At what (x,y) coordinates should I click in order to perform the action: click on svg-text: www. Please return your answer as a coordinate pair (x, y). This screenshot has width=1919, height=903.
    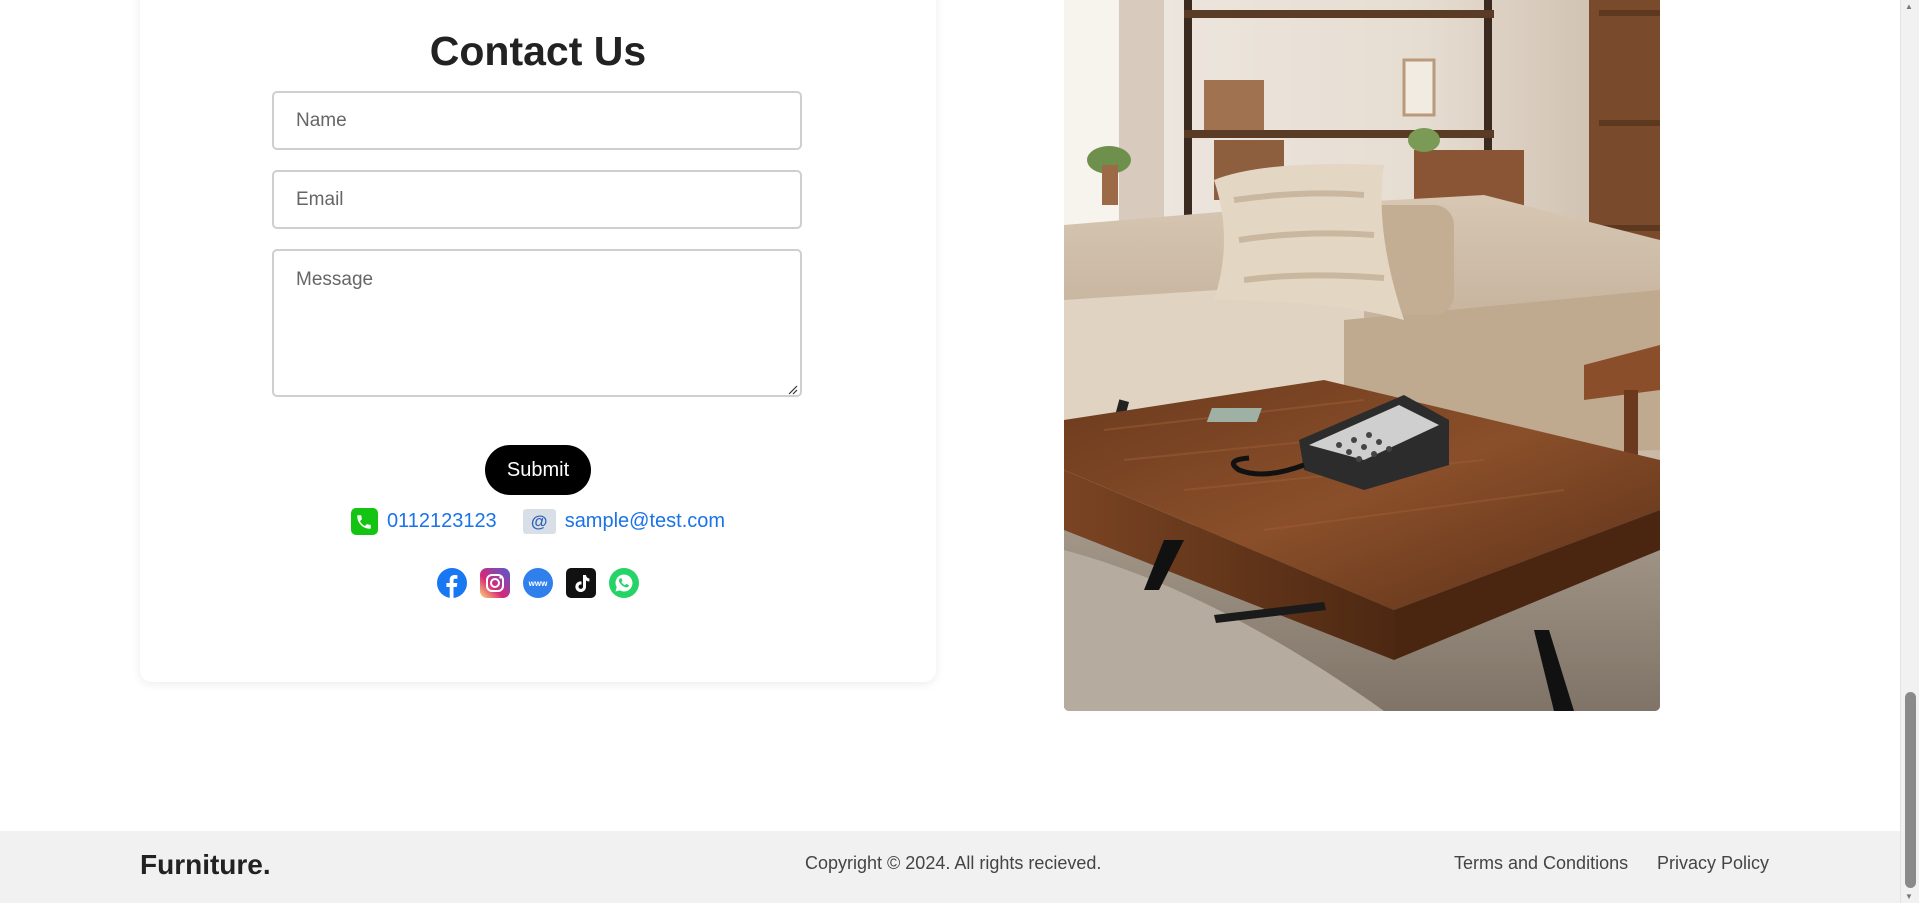
    Looking at the image, I should click on (538, 583).